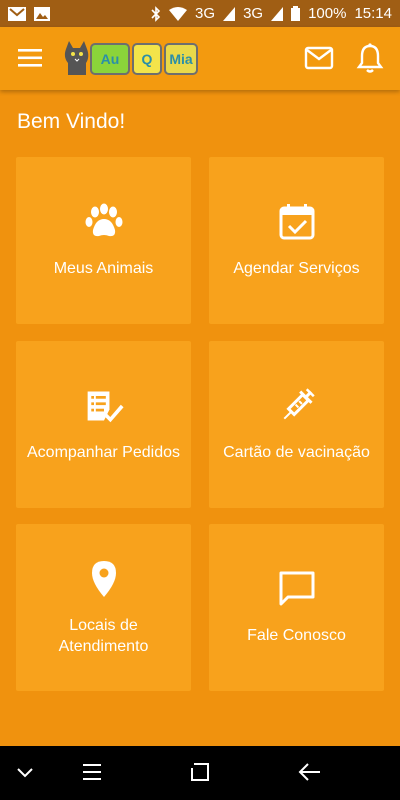 This screenshot has width=400, height=800. I want to click on gallery-icon, so click(42, 13).